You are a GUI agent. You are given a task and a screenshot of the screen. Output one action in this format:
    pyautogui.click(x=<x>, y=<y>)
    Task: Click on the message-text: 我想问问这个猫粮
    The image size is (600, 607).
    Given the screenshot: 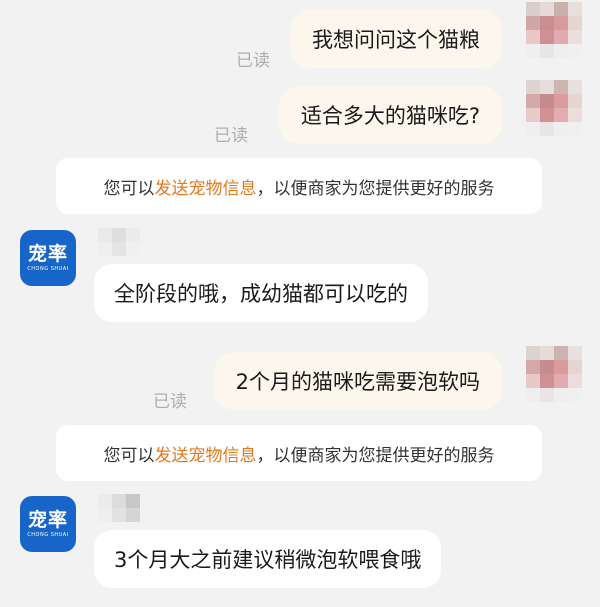 What is the action you would take?
    pyautogui.click(x=396, y=40)
    